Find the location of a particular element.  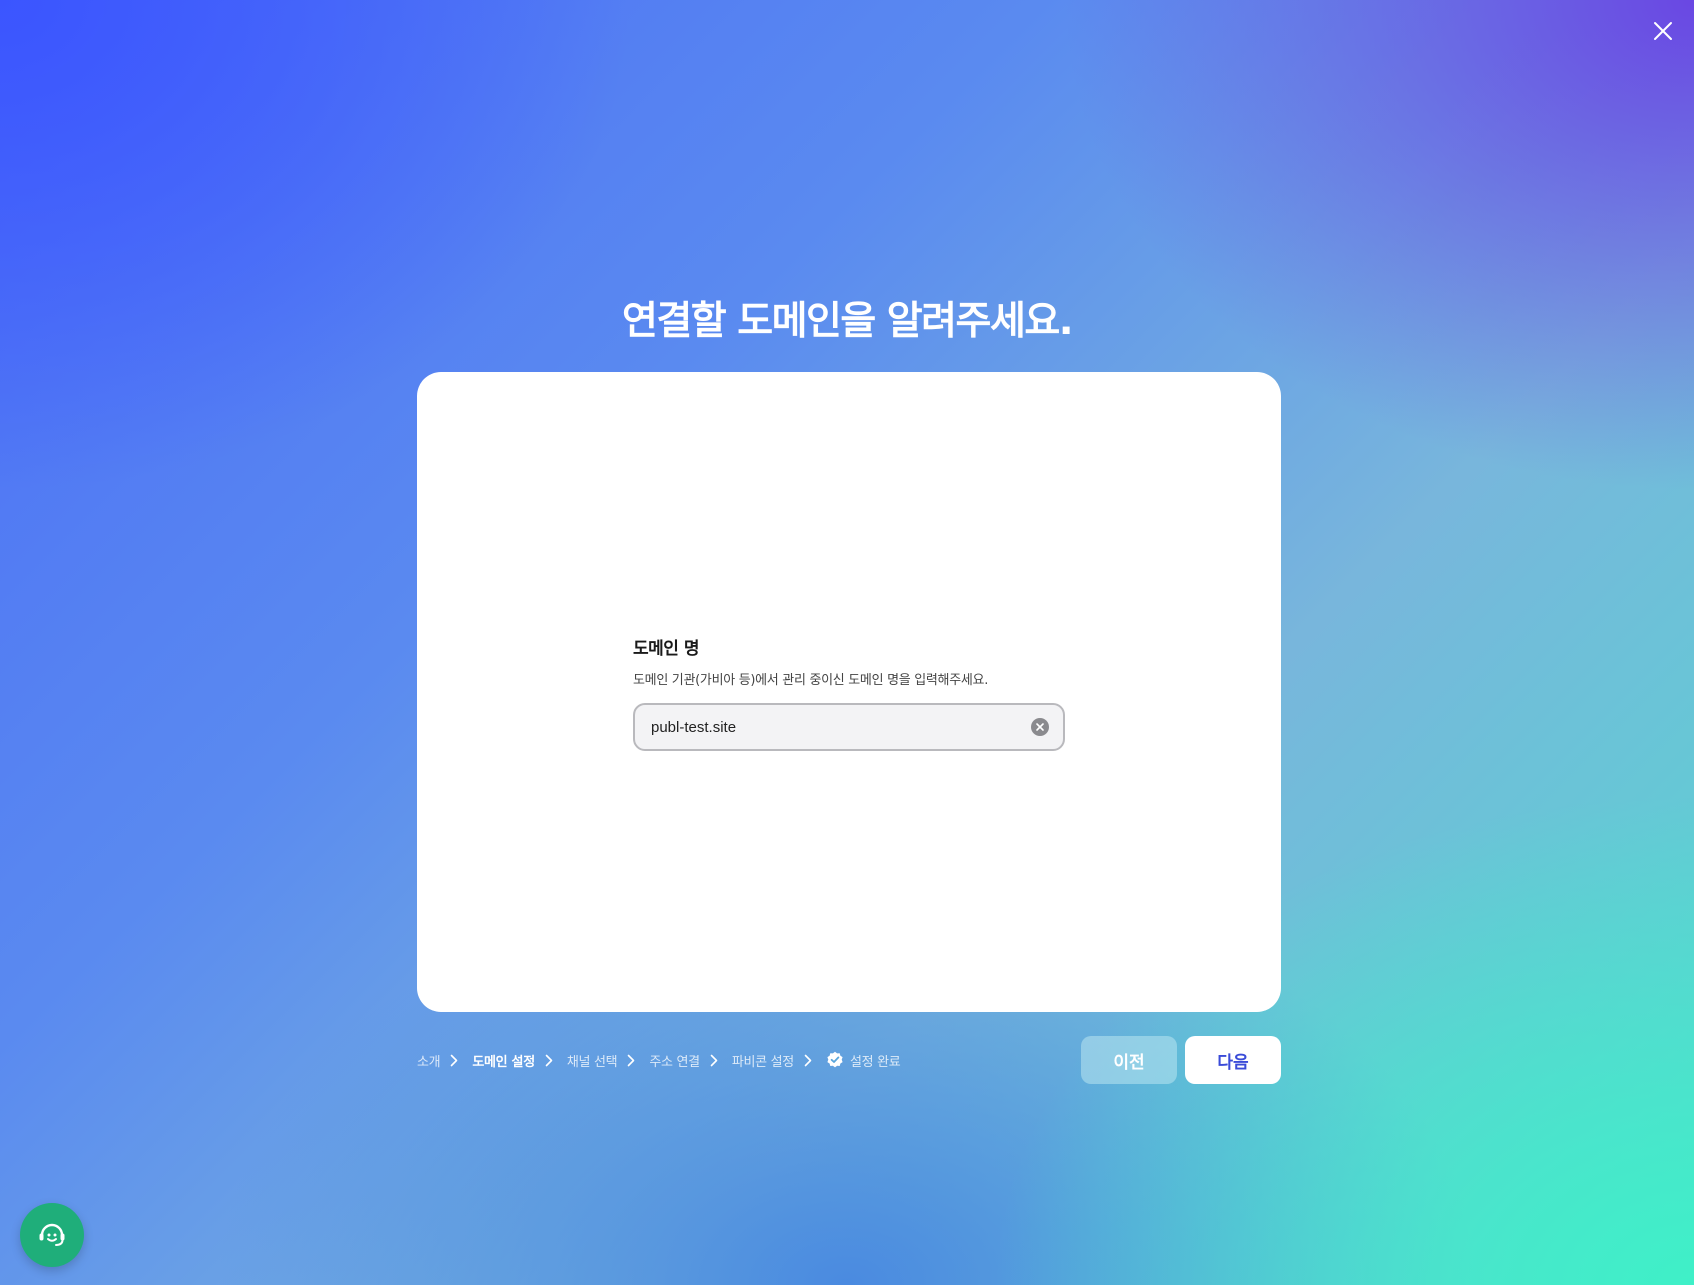

next-button: 다음 is located at coordinates (1233, 1060).